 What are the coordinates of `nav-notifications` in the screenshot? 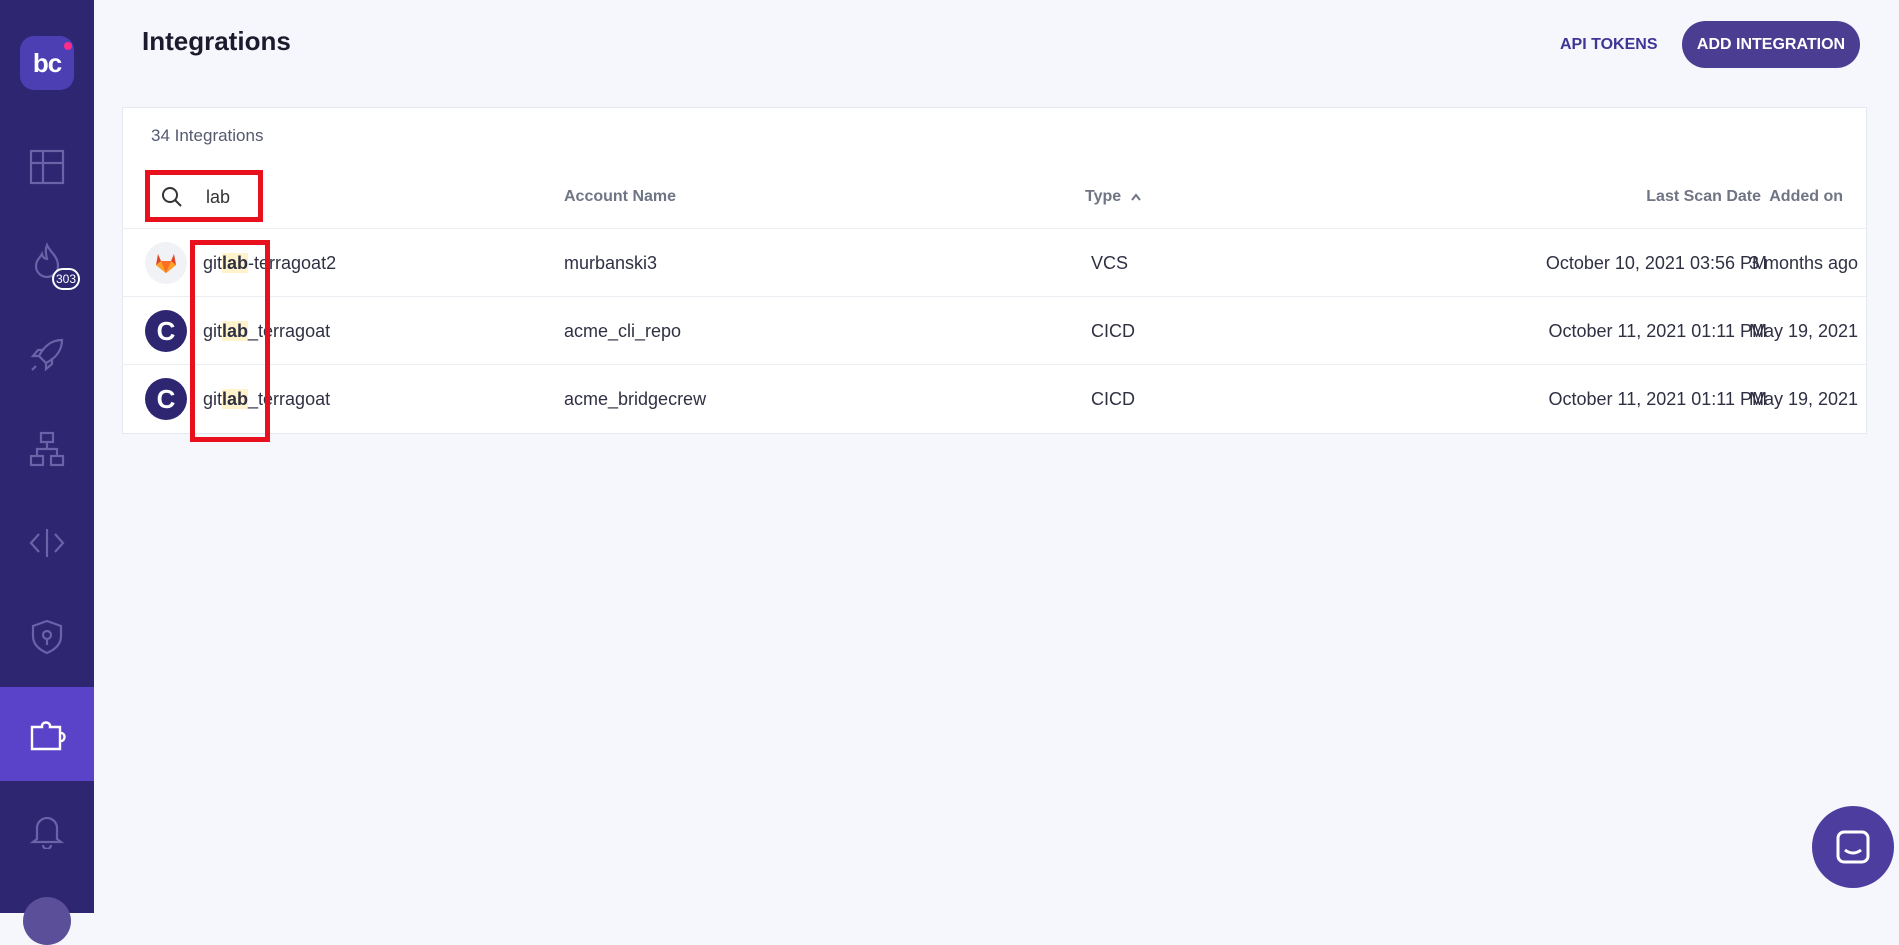 It's located at (47, 830).